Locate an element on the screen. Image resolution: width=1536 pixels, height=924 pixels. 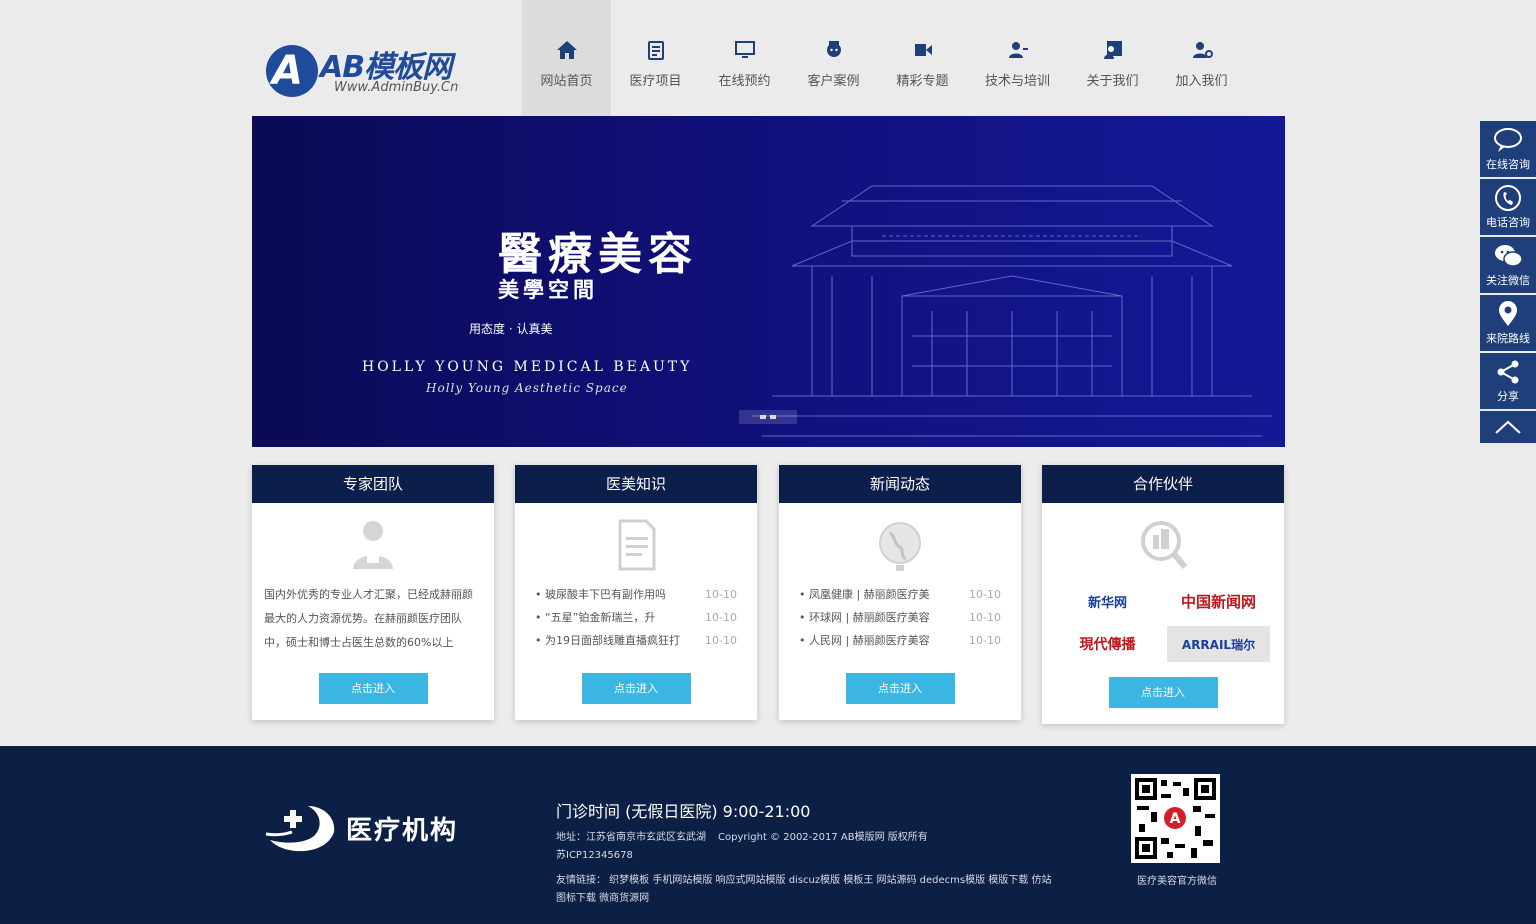
home-icon is located at coordinates (566, 50).